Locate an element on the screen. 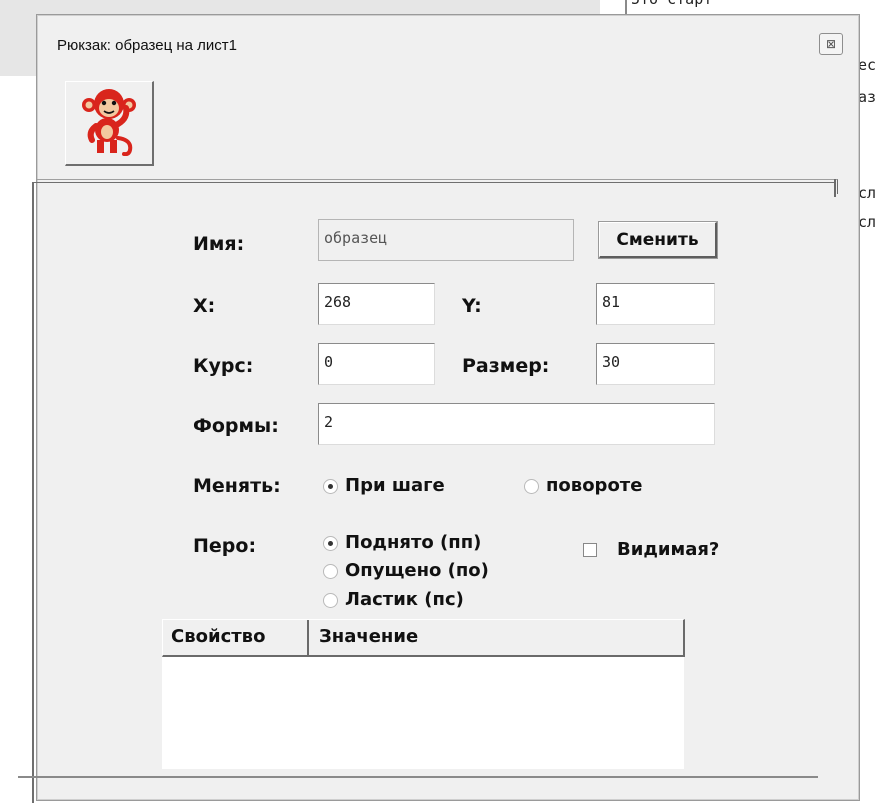 The width and height of the screenshot is (889, 803). shapes-field: 2 is located at coordinates (516, 424).